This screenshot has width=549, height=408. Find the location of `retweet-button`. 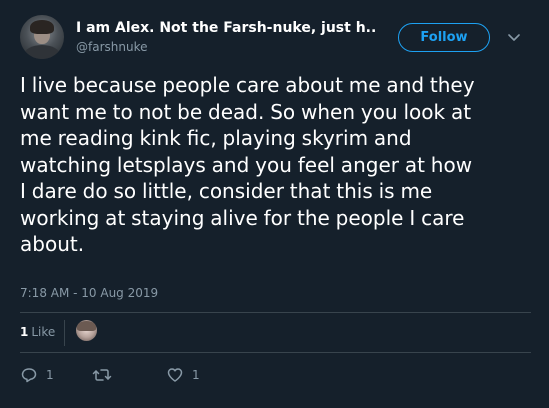

retweet-button is located at coordinates (106, 375).